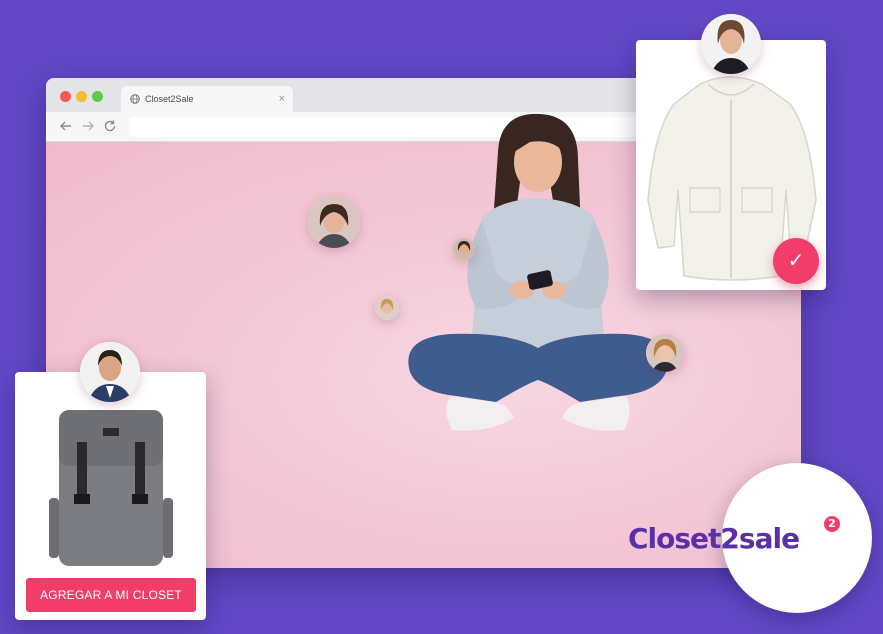 Image resolution: width=883 pixels, height=634 pixels. Describe the element at coordinates (88, 126) in the screenshot. I see `forward-arrow-icon` at that location.